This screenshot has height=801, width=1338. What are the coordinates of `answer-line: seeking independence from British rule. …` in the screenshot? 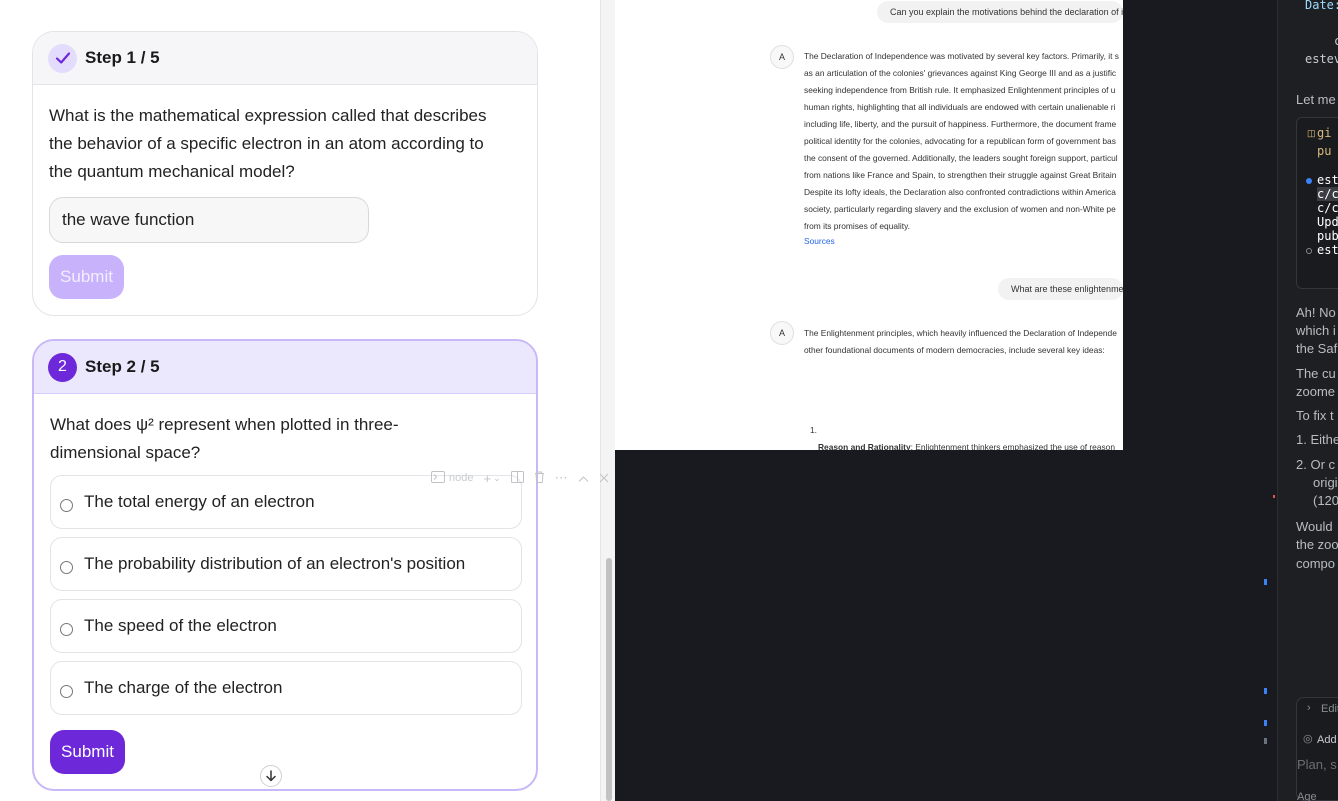 It's located at (960, 90).